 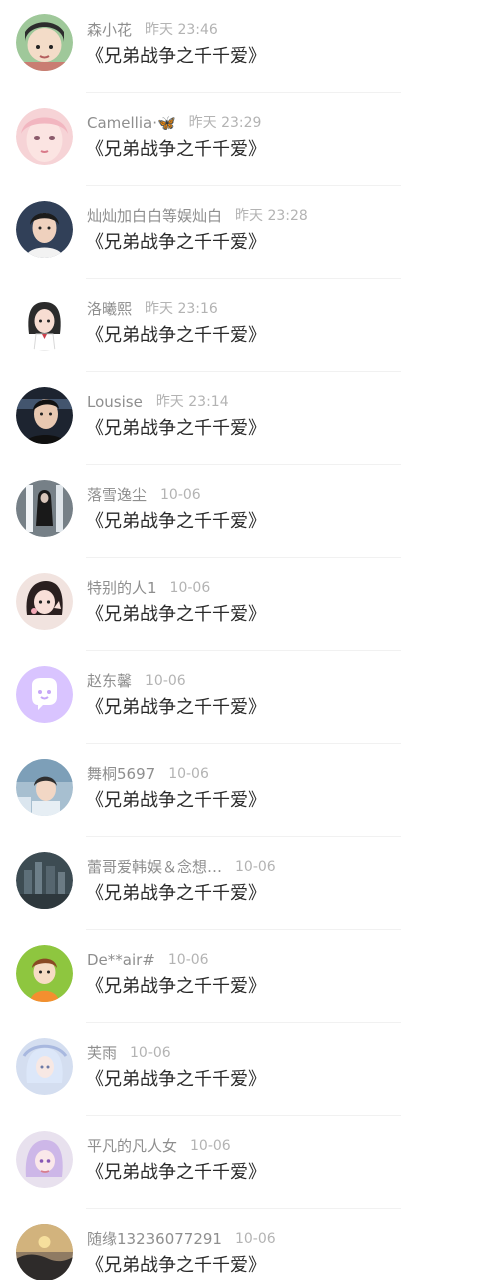 What do you see at coordinates (115, 402) in the screenshot?
I see `user-name: Lousise` at bounding box center [115, 402].